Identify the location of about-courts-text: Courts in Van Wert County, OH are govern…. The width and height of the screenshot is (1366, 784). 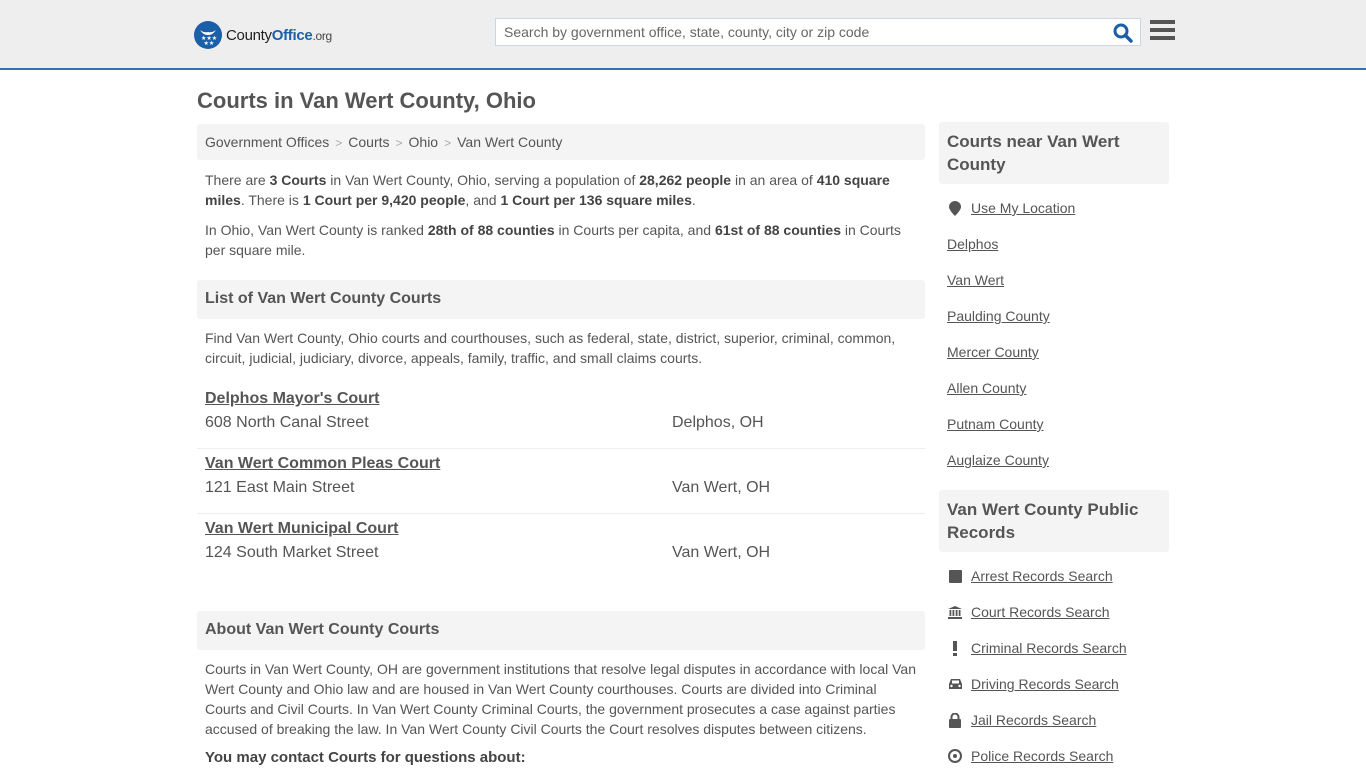
(560, 699).